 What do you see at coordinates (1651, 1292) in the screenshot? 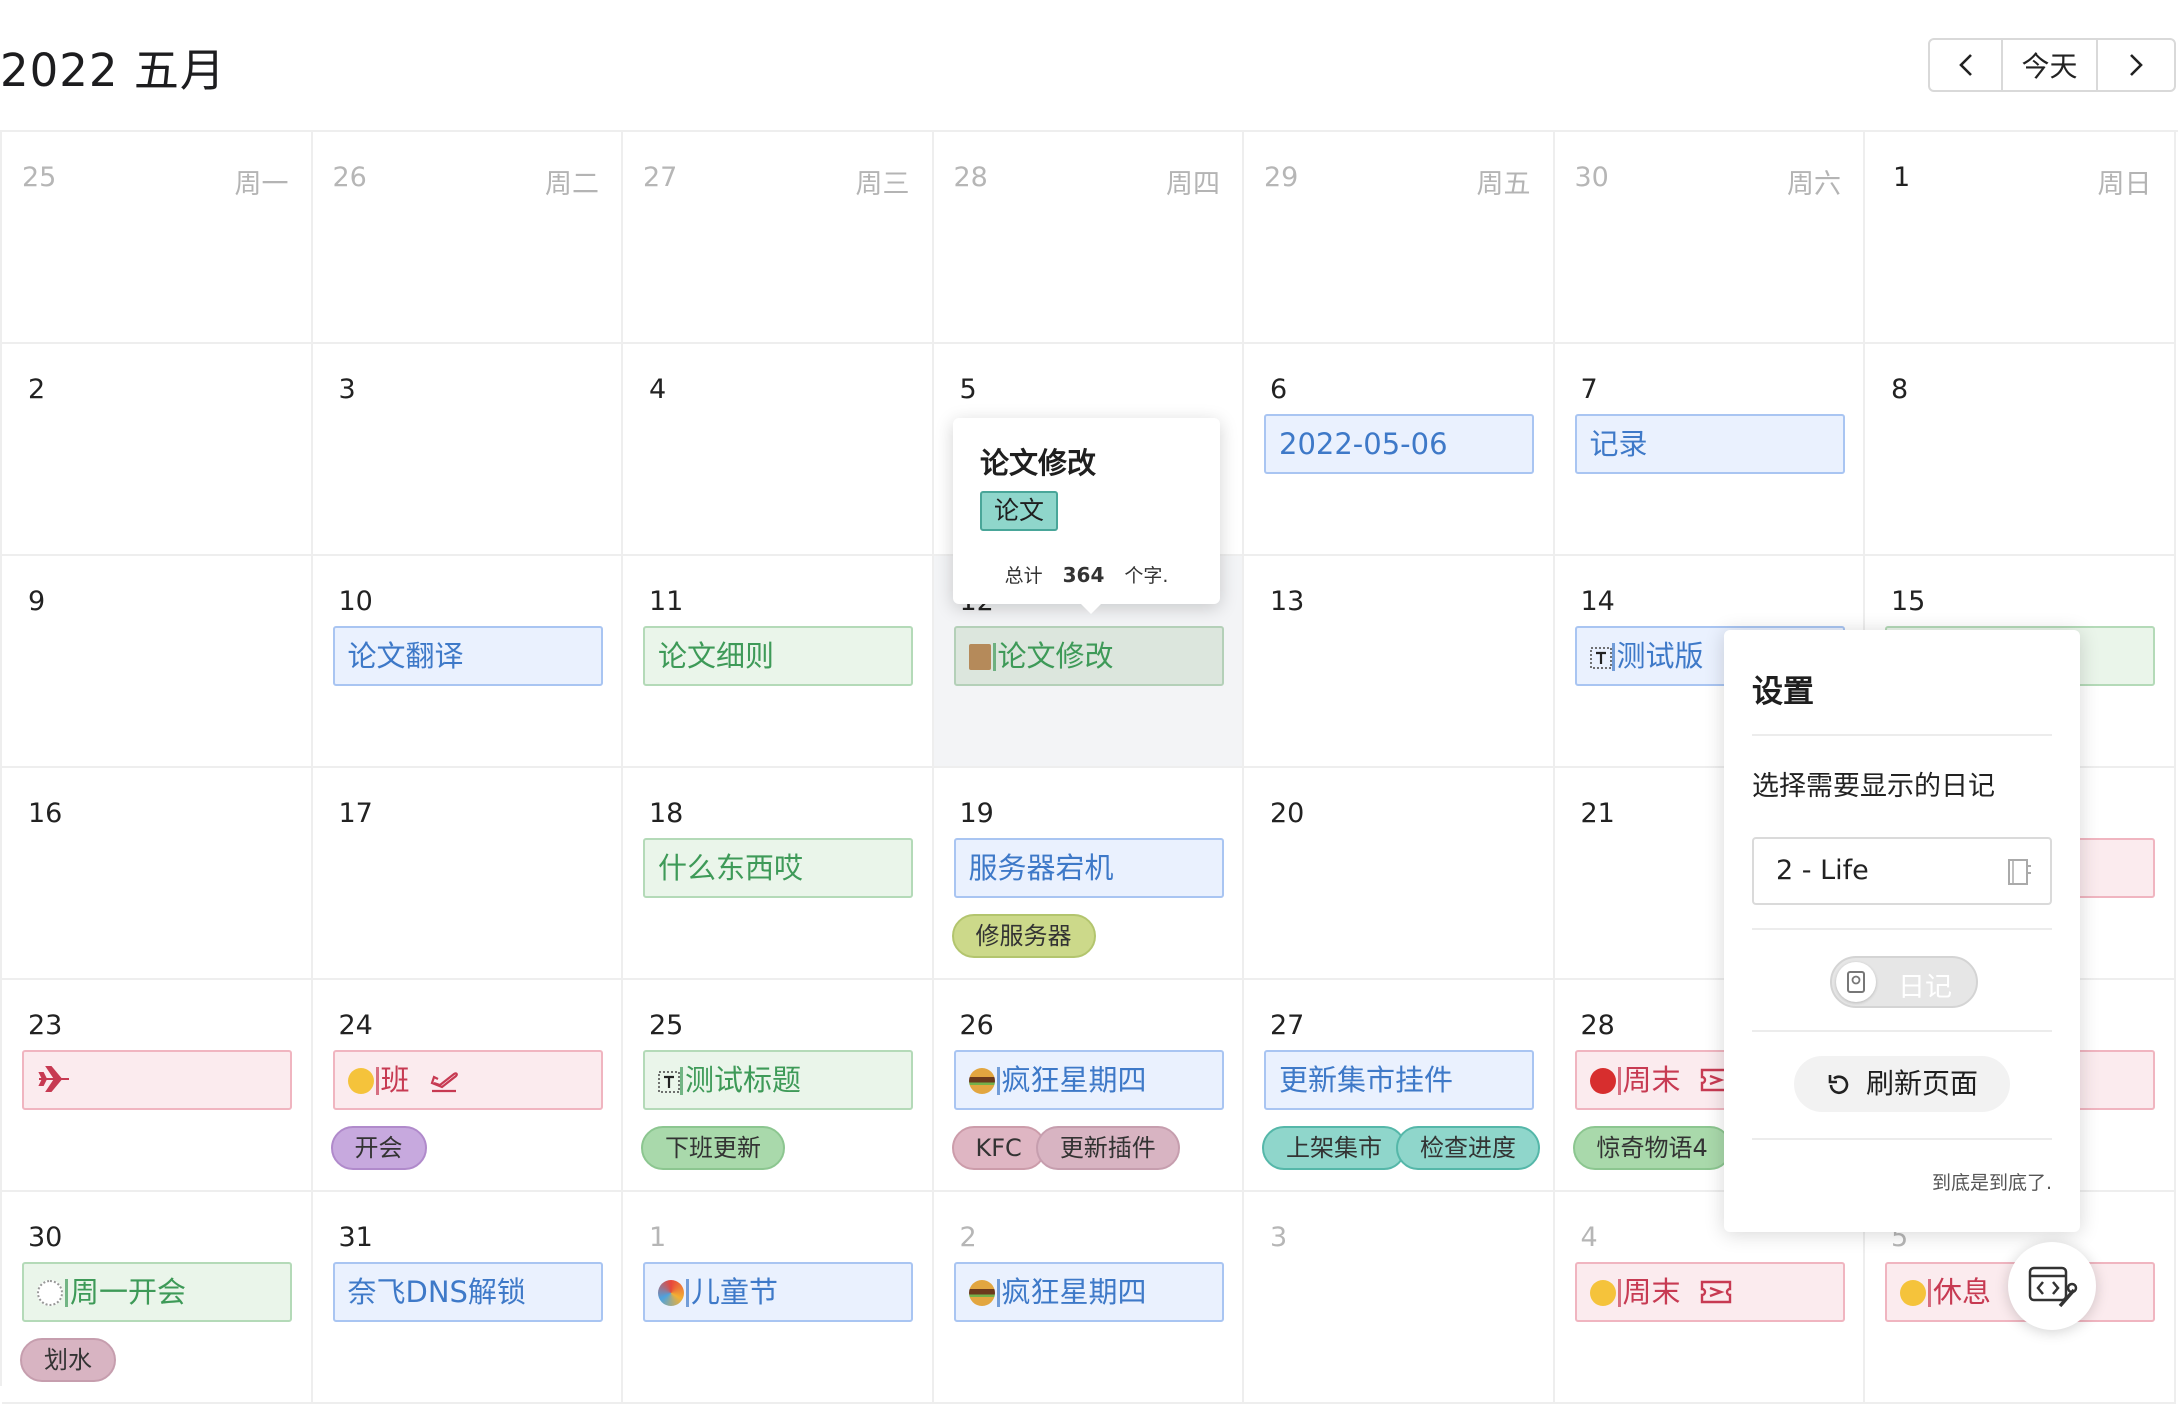
I see `event-title: 周末` at bounding box center [1651, 1292].